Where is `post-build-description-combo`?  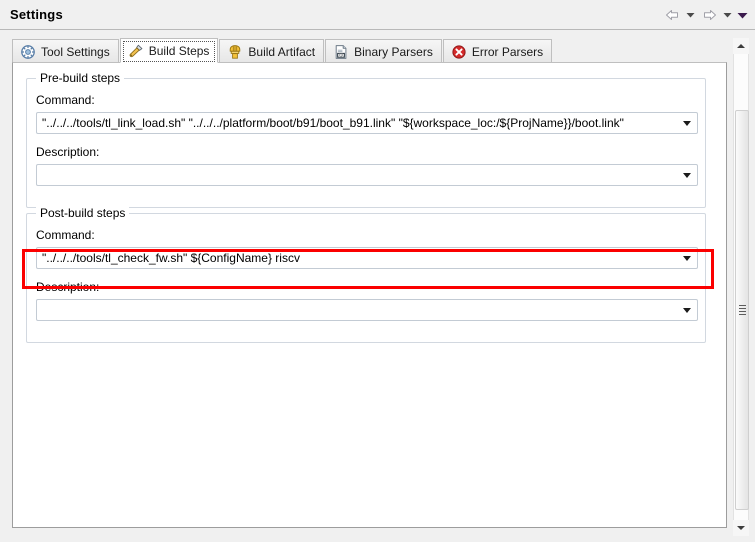 post-build-description-combo is located at coordinates (367, 310).